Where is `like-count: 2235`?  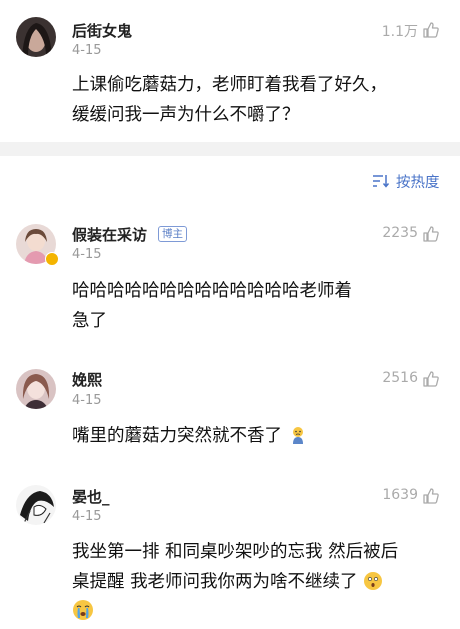
like-count: 2235 is located at coordinates (400, 233).